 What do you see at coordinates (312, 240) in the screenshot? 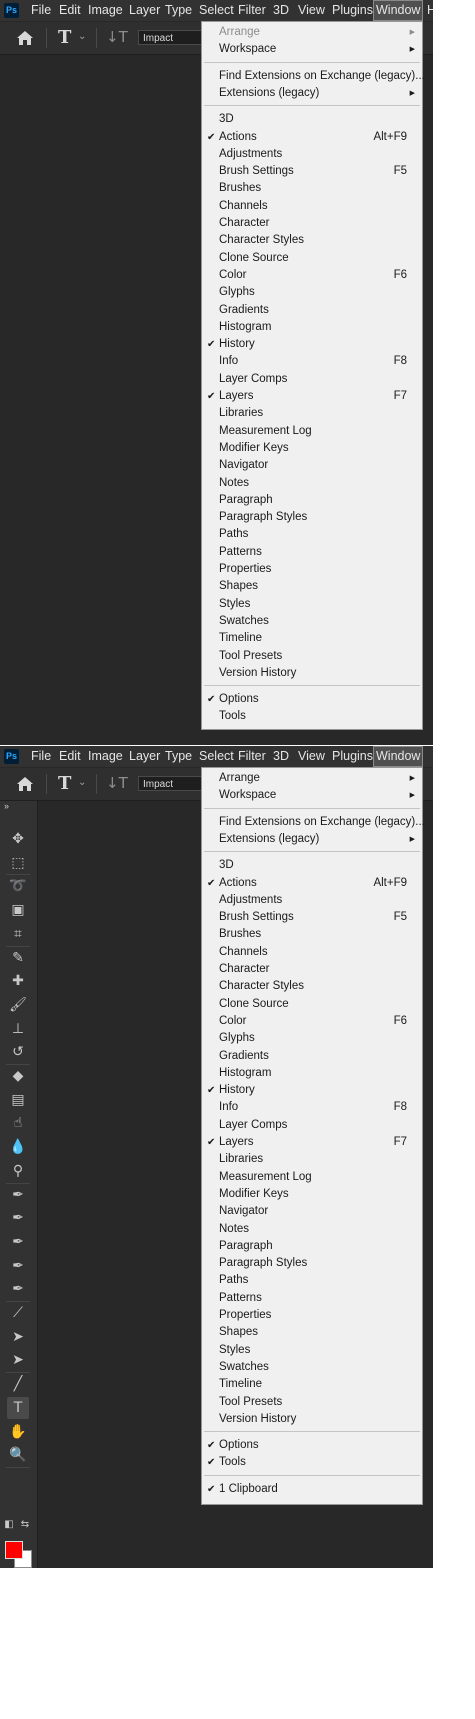
I see `menu-item-character-styles: Character Styles` at bounding box center [312, 240].